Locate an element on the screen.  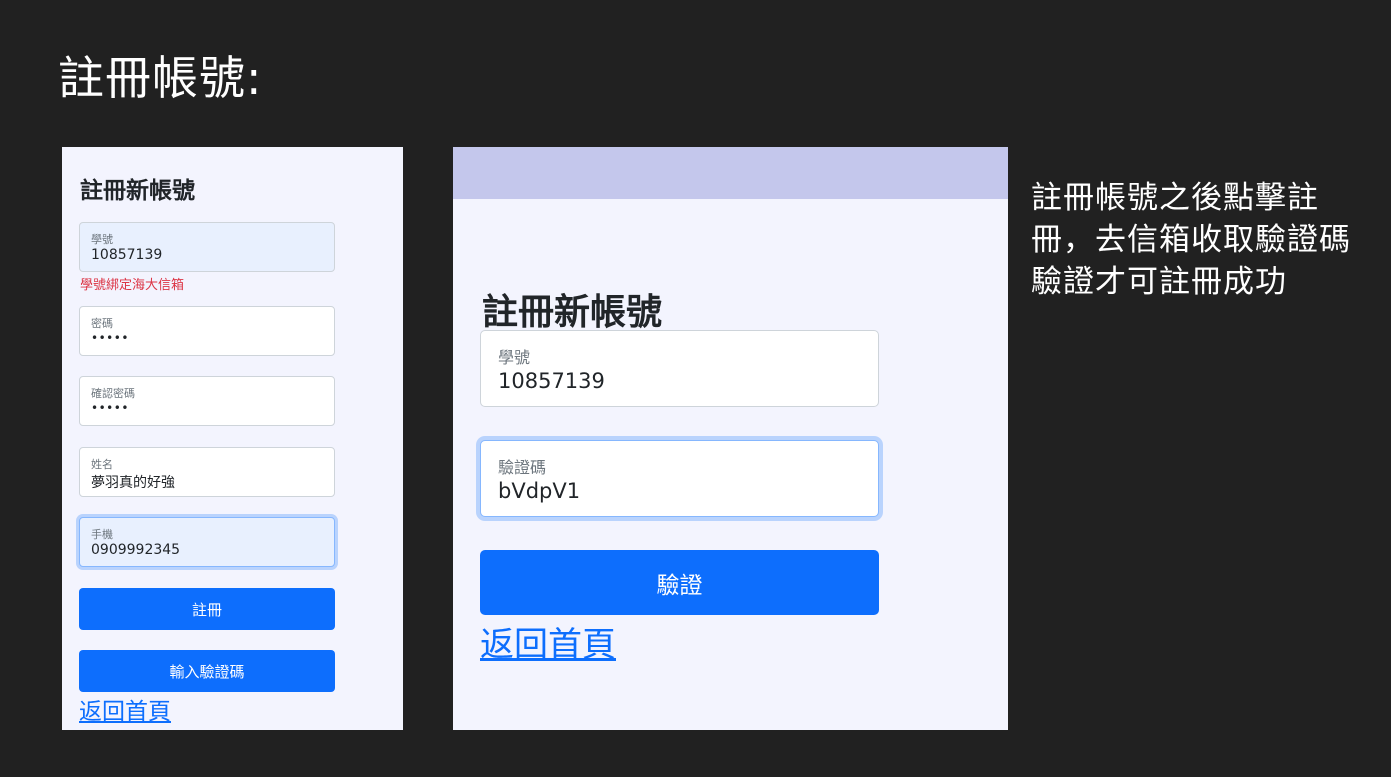
name-label: 姓名 is located at coordinates (102, 464).